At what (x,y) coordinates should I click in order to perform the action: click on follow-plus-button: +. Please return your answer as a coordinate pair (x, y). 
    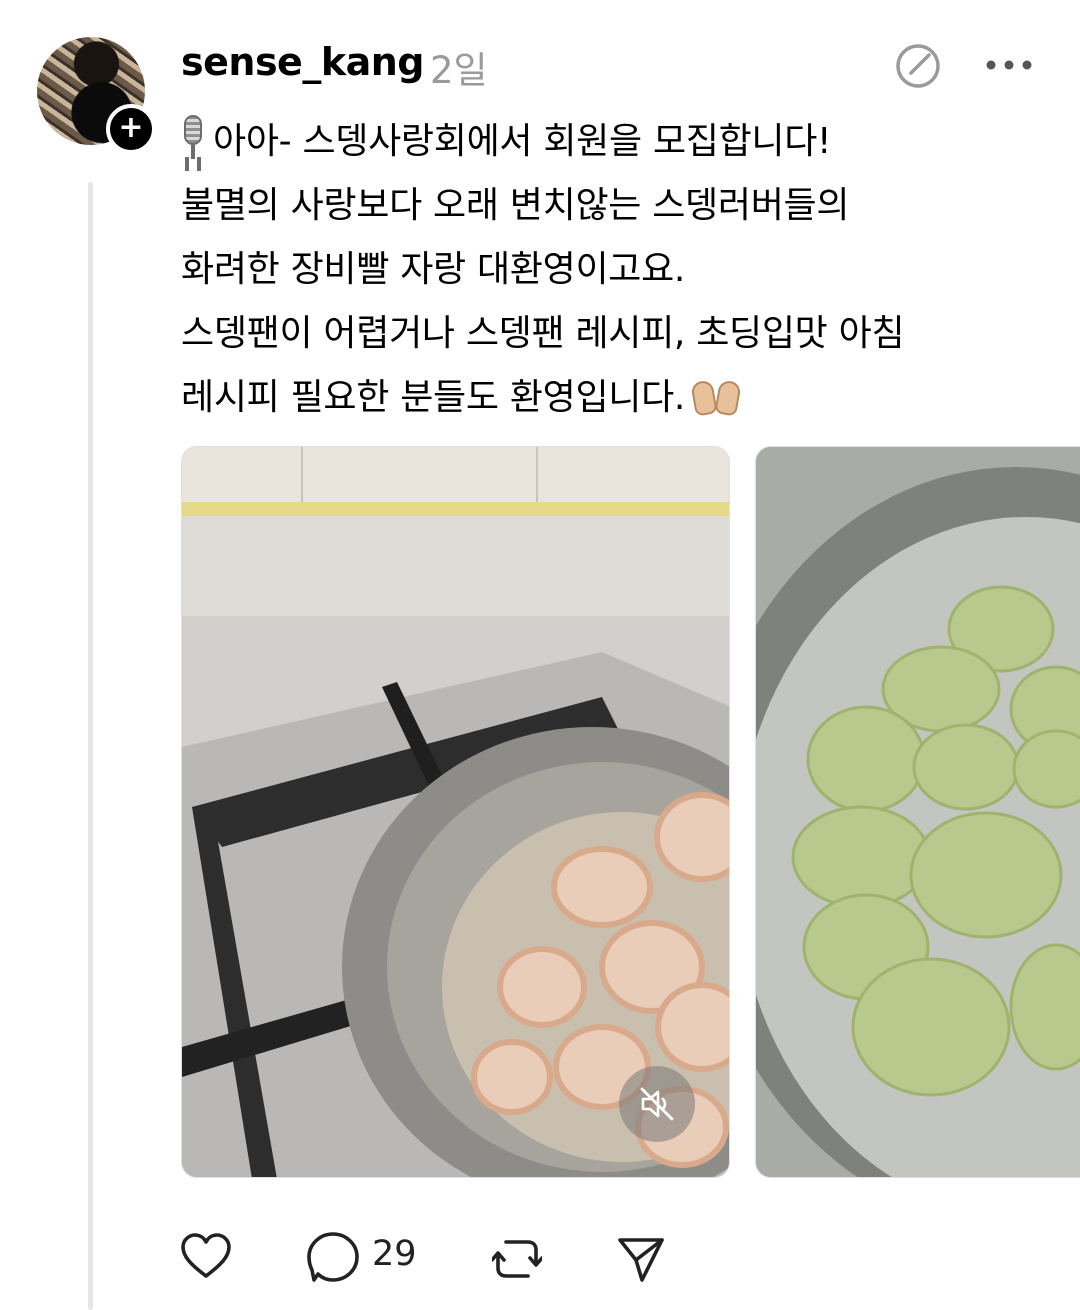
    Looking at the image, I should click on (131, 129).